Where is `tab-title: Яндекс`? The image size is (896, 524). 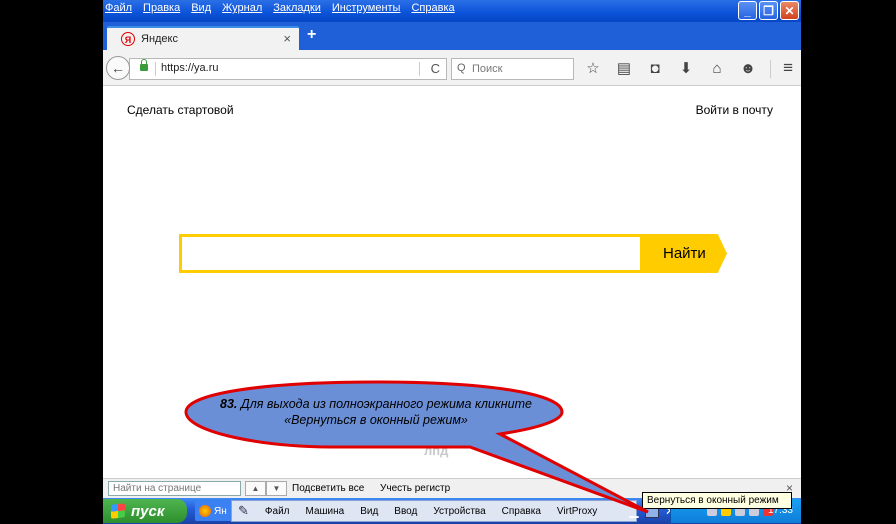 tab-title: Яндекс is located at coordinates (159, 39).